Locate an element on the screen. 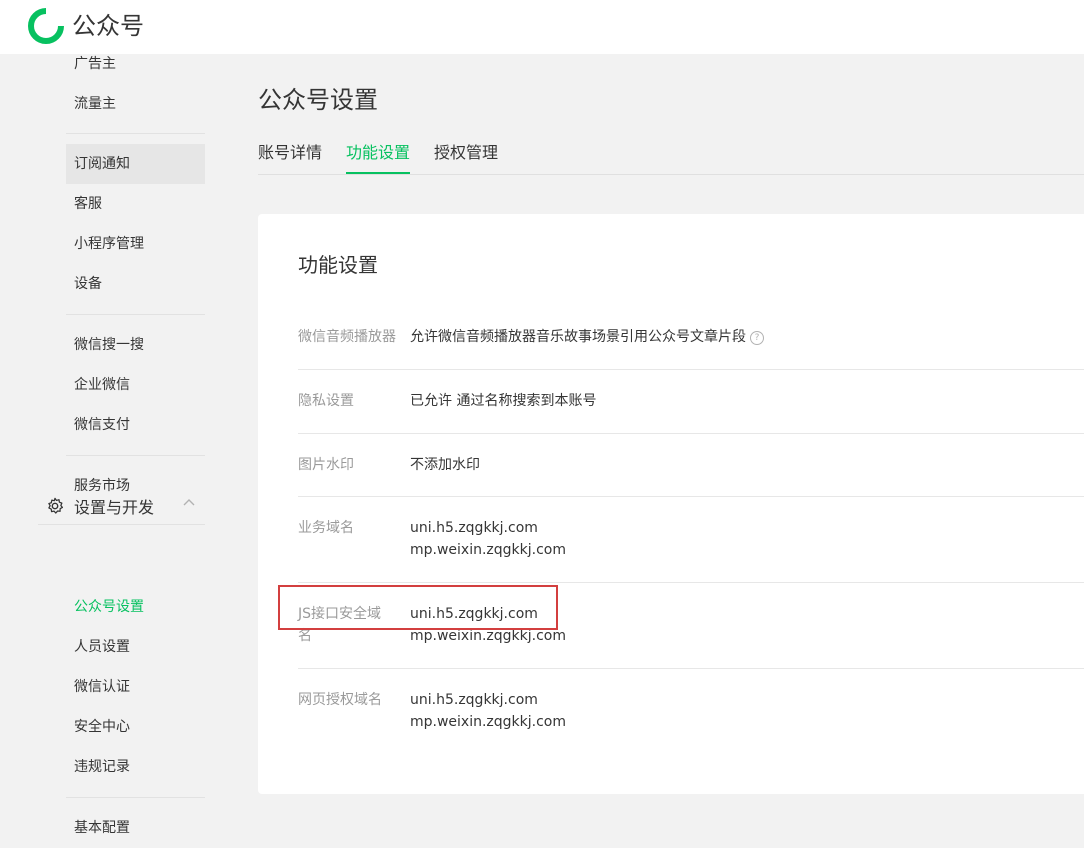 The width and height of the screenshot is (1084, 848). row-label: 微信音频播放器 is located at coordinates (347, 337).